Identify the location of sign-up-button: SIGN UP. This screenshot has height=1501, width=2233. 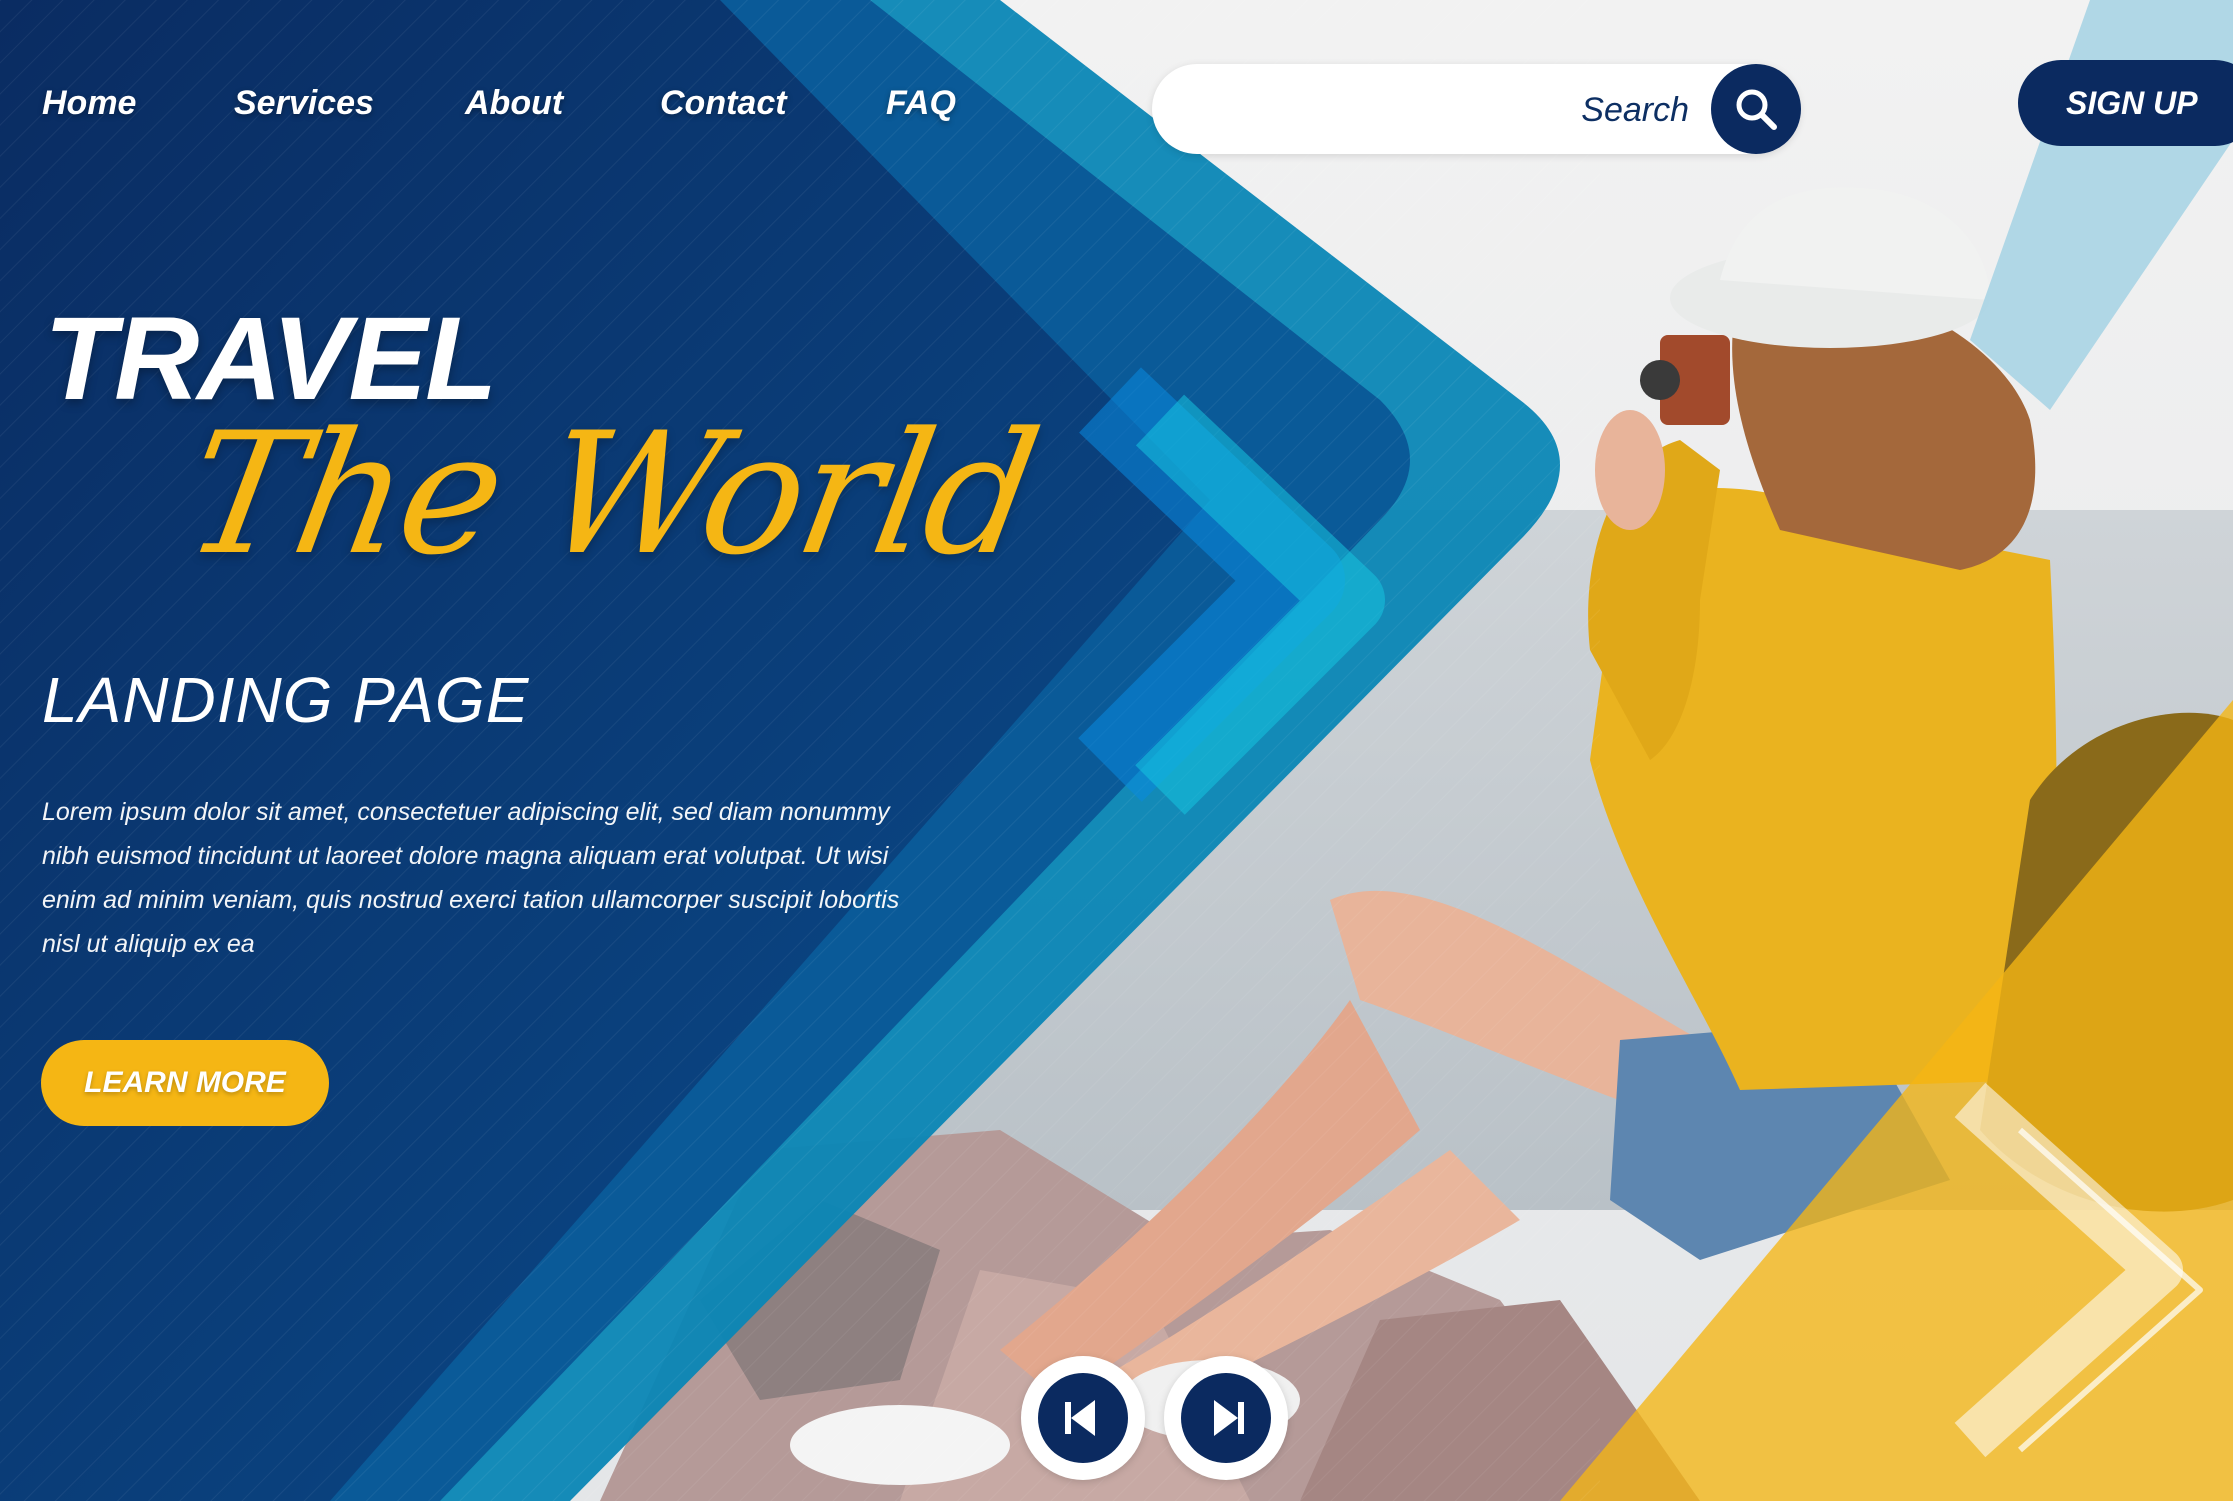
(2125, 103).